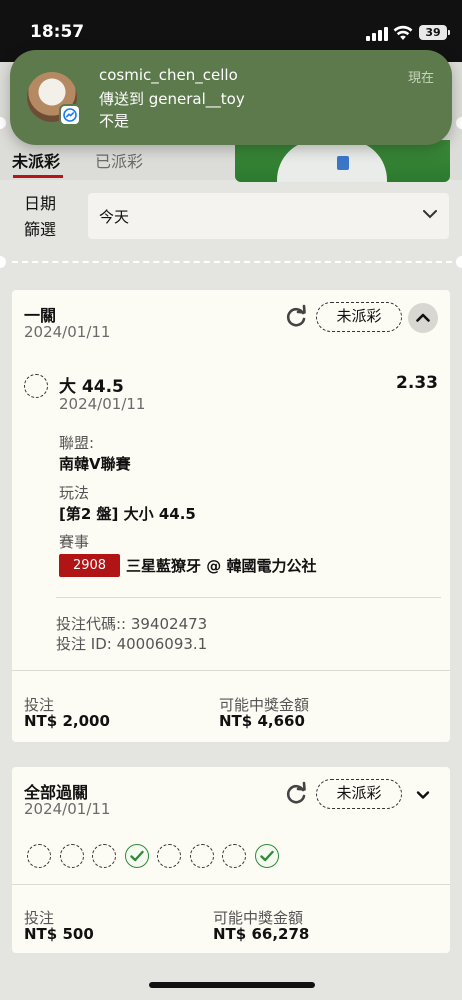  Describe the element at coordinates (57, 32) in the screenshot. I see `status-time: 18:57` at that location.